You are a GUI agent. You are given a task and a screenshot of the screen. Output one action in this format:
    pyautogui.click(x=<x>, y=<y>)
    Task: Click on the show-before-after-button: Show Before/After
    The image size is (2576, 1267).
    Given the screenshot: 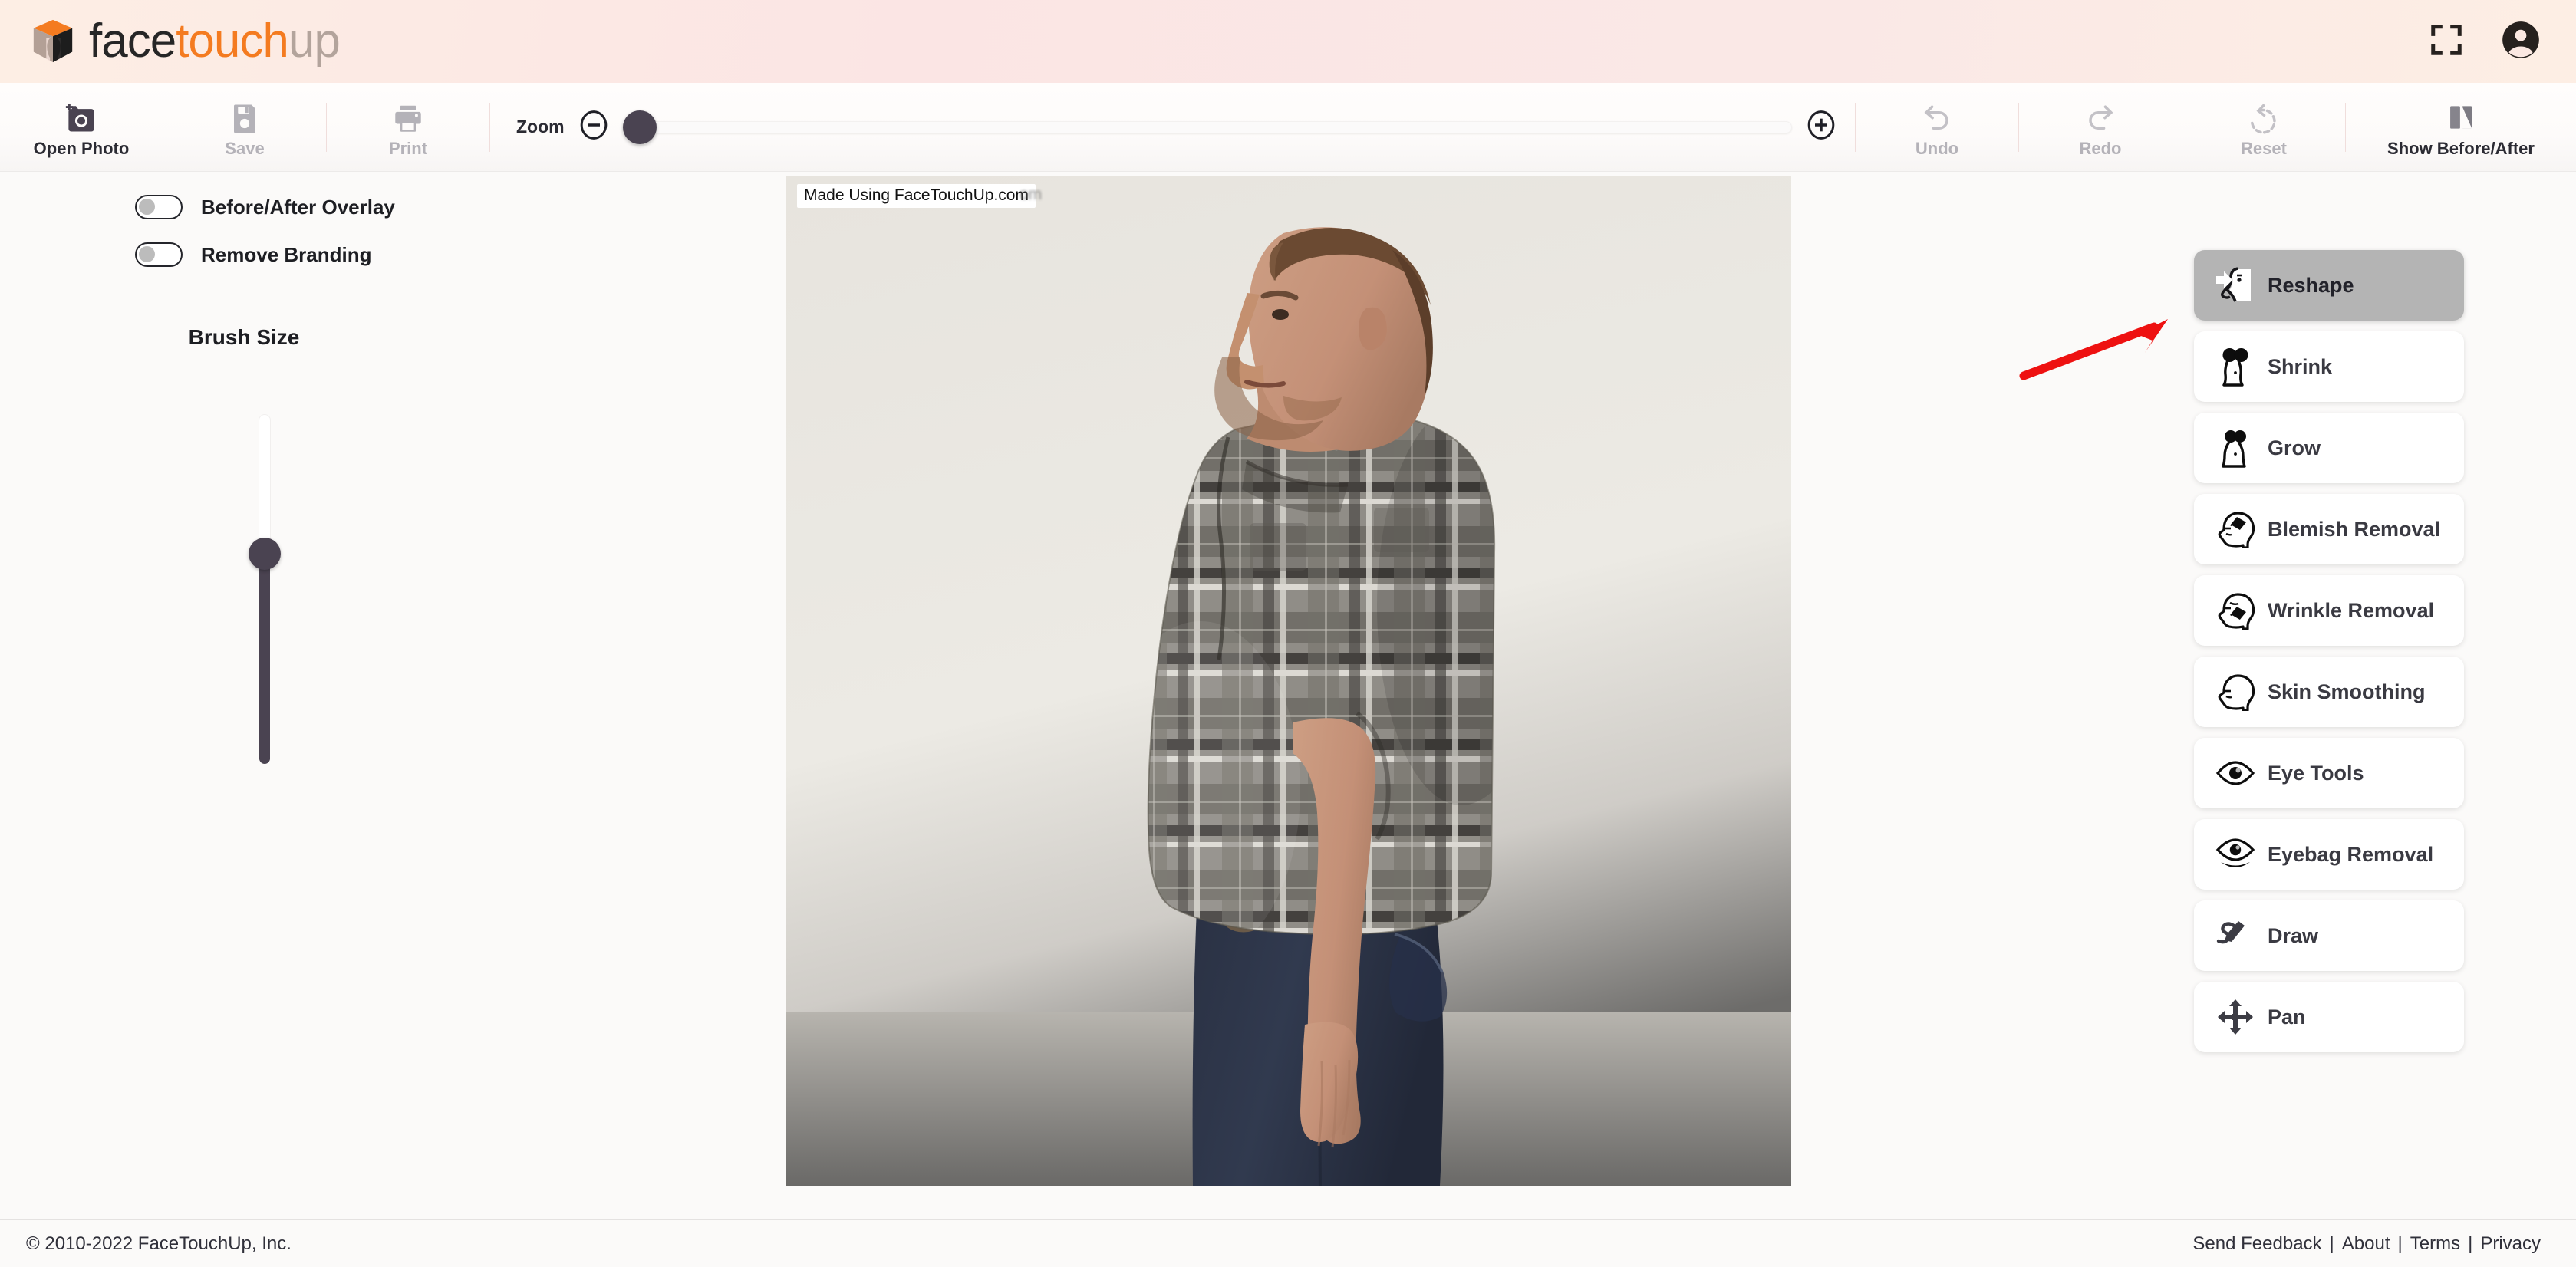 What is the action you would take?
    pyautogui.click(x=2461, y=127)
    